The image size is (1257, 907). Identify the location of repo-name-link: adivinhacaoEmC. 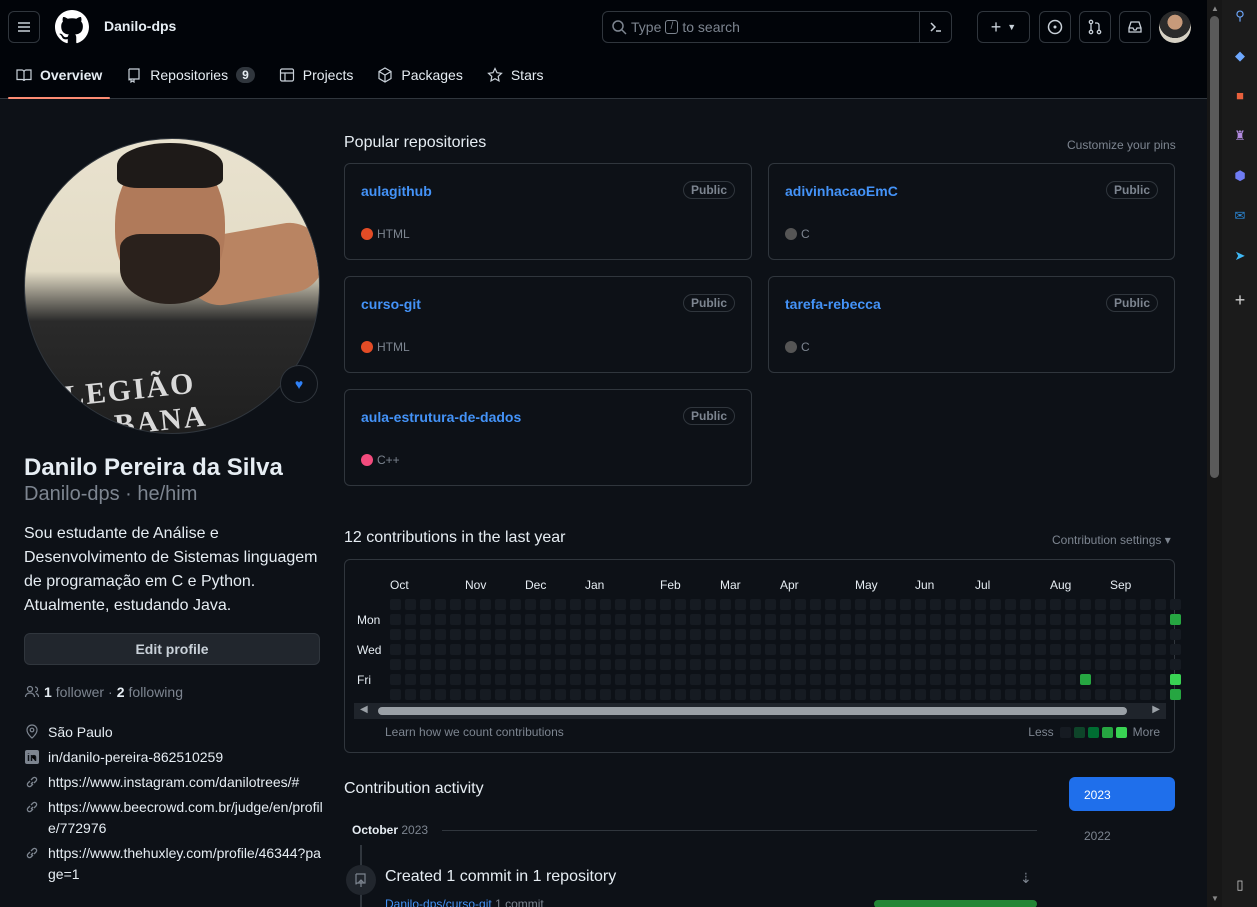
(841, 191).